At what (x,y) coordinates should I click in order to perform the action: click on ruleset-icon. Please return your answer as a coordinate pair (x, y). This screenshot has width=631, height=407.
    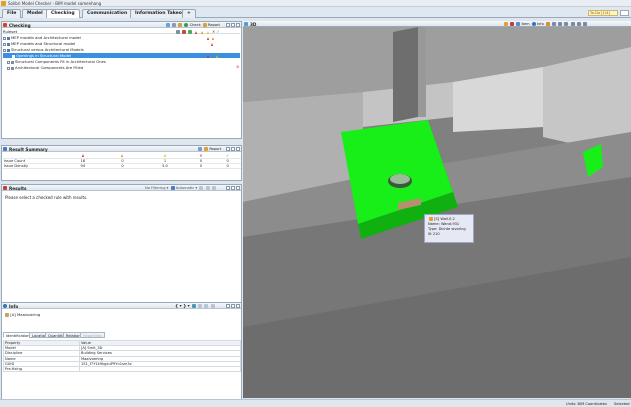
    Looking at the image, I should click on (8, 44).